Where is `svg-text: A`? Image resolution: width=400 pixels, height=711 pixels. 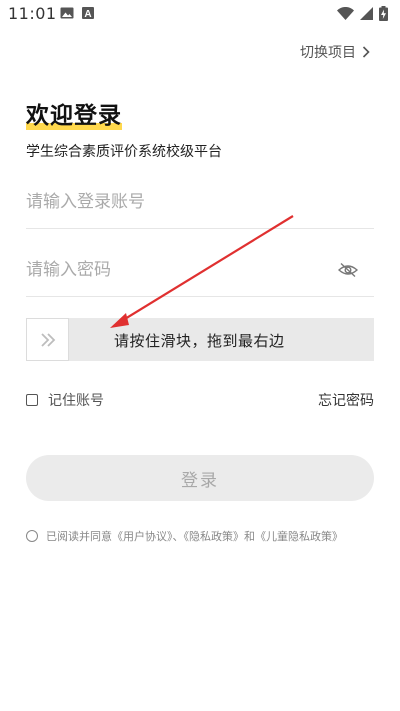 svg-text: A is located at coordinates (87, 14).